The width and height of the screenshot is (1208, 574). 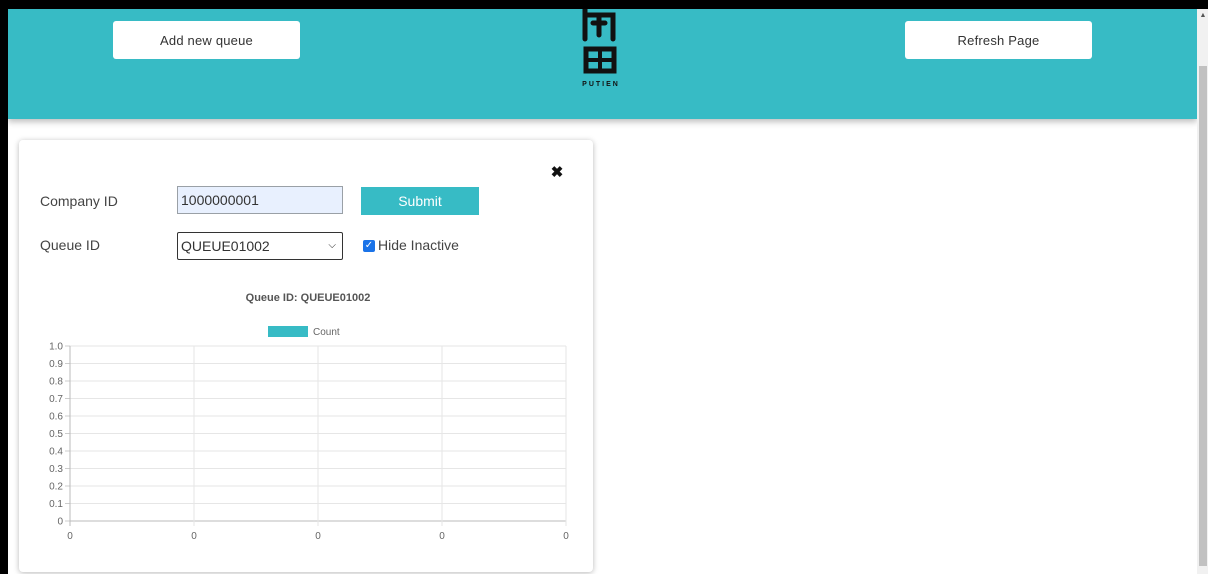 I want to click on y-tick-label: 0.1, so click(x=56, y=504).